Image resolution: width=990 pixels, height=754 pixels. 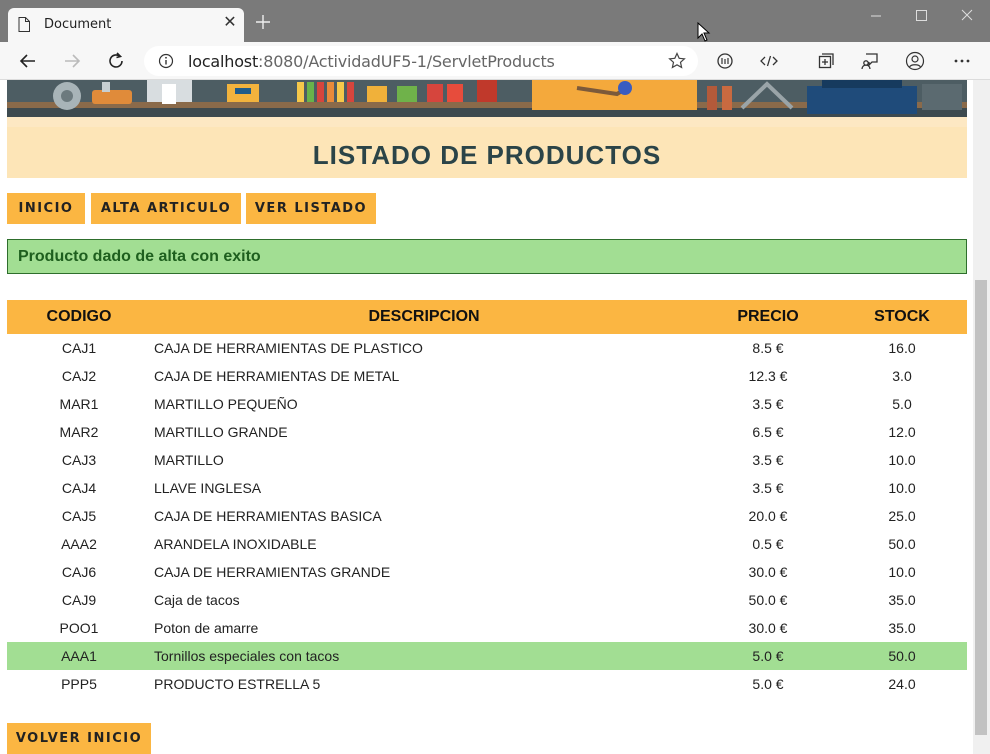 What do you see at coordinates (768, 516) in the screenshot?
I see `cell-precio: 20.0 €` at bounding box center [768, 516].